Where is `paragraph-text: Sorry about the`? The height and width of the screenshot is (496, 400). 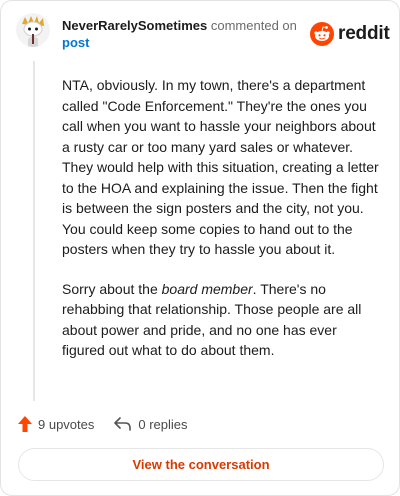
paragraph-text: Sorry about the is located at coordinates (112, 288).